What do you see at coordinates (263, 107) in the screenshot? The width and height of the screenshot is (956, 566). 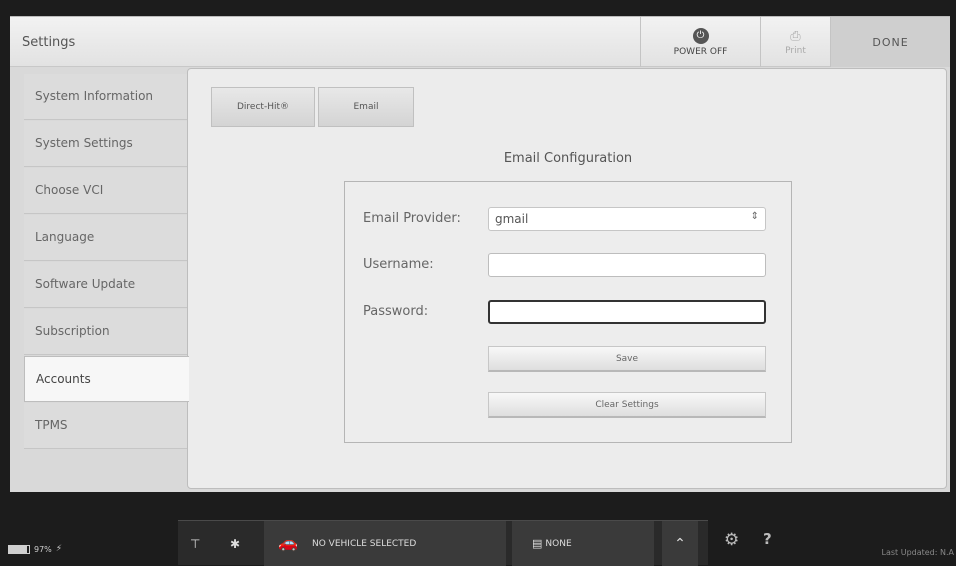 I see `tab-direct-hit: Direct-Hit®` at bounding box center [263, 107].